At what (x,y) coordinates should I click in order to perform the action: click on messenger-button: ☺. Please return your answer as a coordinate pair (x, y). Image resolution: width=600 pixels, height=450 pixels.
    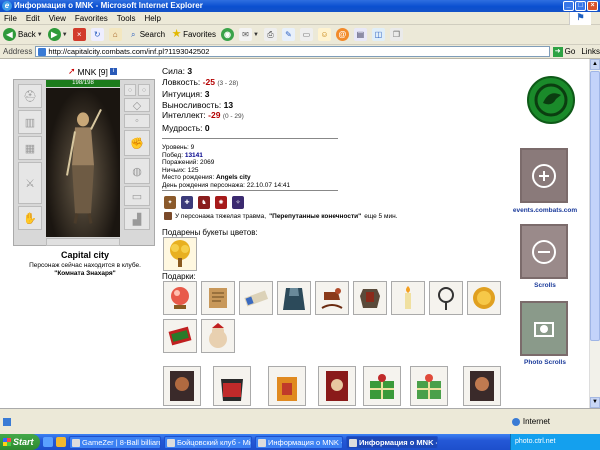
    Looking at the image, I should click on (324, 34).